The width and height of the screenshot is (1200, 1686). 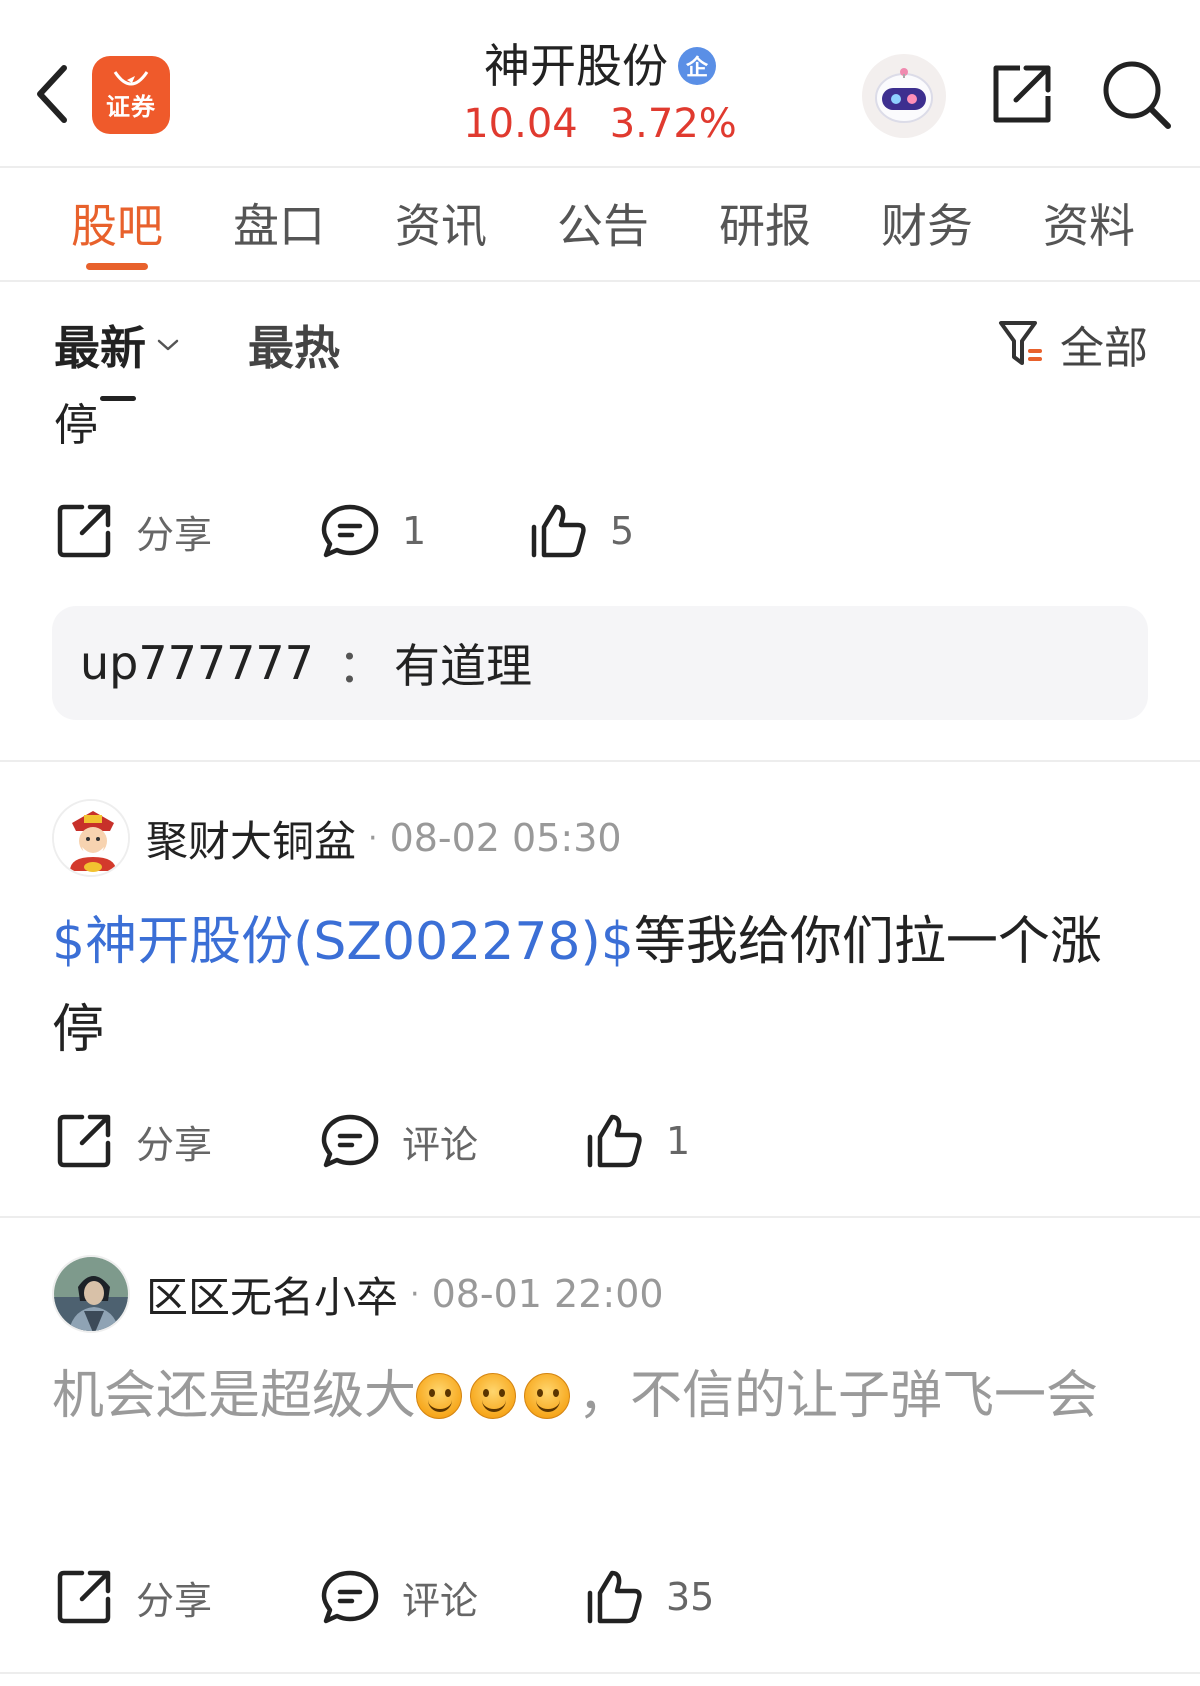 What do you see at coordinates (838, 1396) in the screenshot?
I see `post-text-continued: ，不信的让子弹飞一会` at bounding box center [838, 1396].